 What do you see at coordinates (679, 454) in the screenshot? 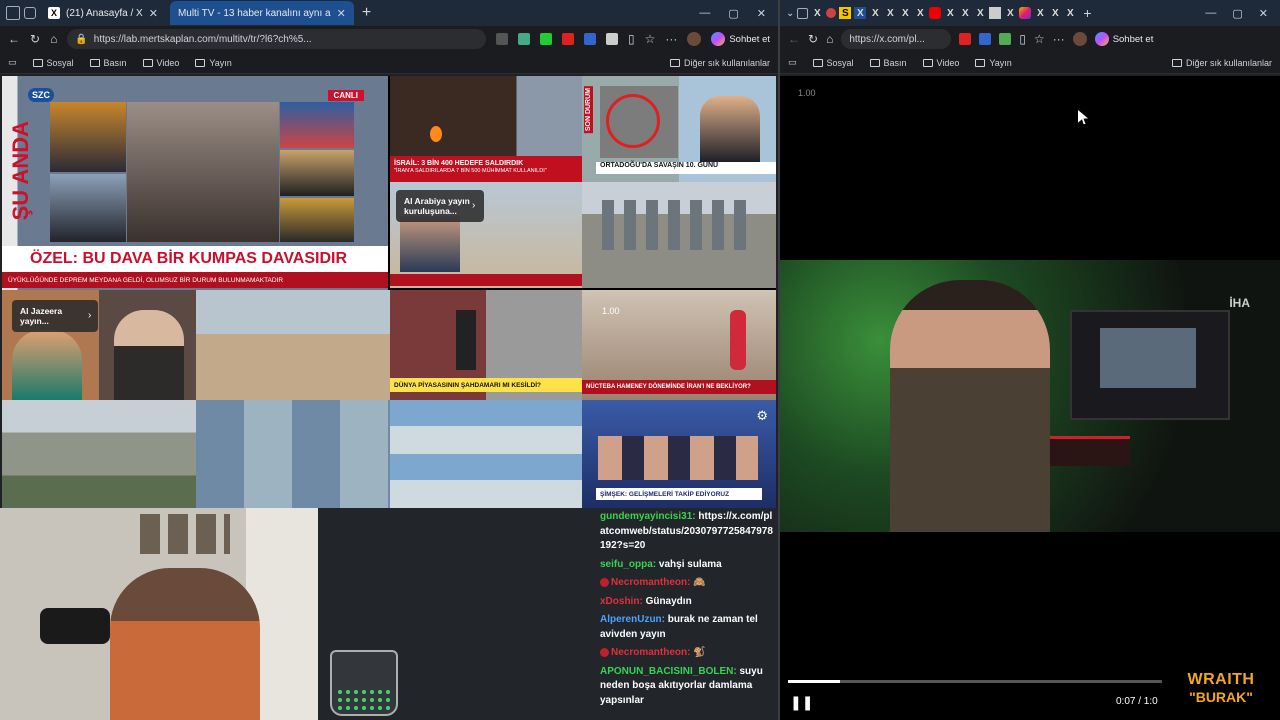
I see `tile-simsek: ŞİMŞEK: GELİŞMELERİ TAKİP EDİYORUZ ⚙` at bounding box center [679, 454].